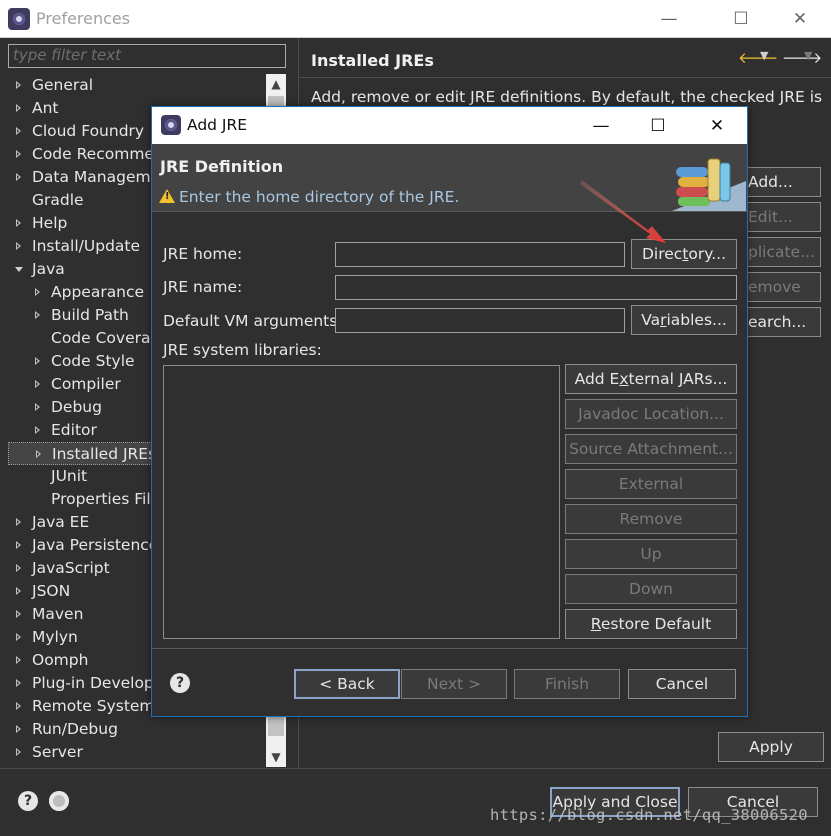 The height and width of the screenshot is (836, 831). What do you see at coordinates (167, 196) in the screenshot?
I see `warning-icon` at bounding box center [167, 196].